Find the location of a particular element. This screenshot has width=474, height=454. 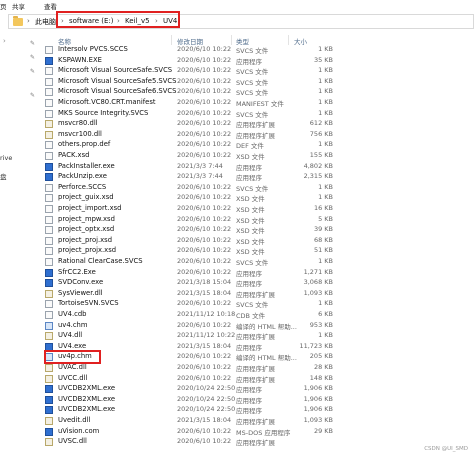

file-name: TortoiseSVN.SVCS is located at coordinates (88, 303).